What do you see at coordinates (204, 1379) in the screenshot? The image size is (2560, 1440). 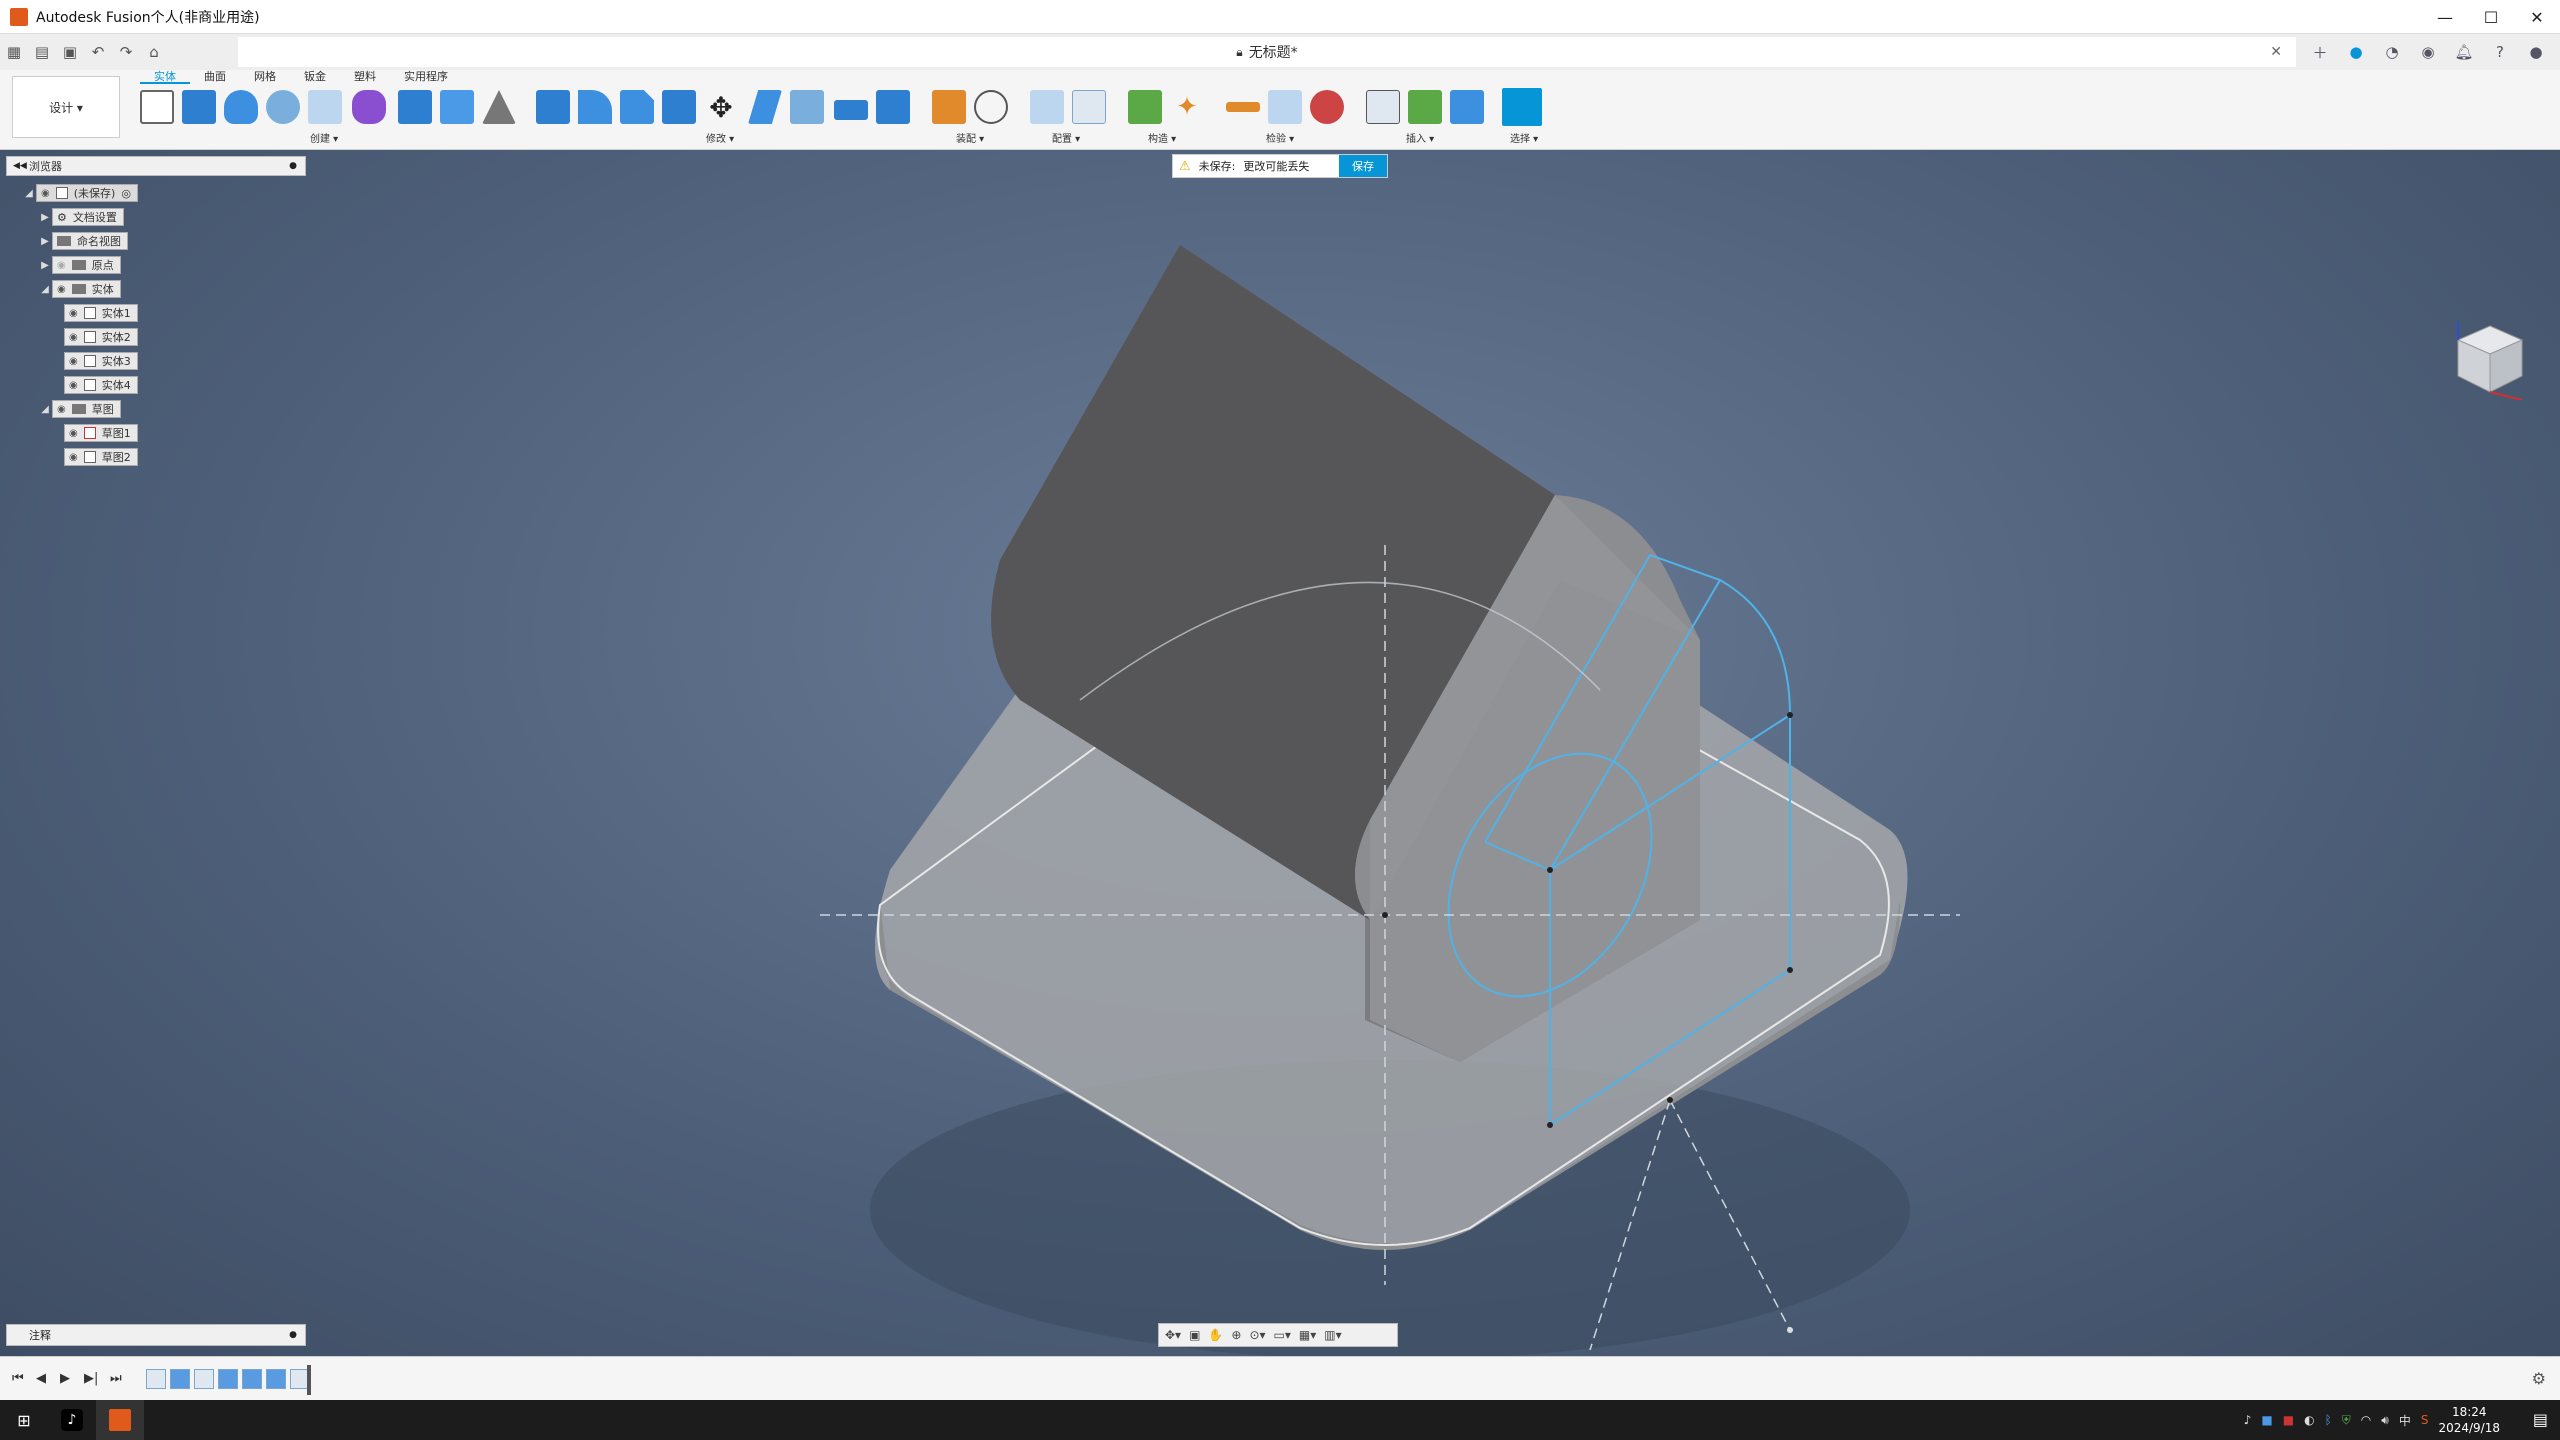 I see `timeline-sketch-feature` at bounding box center [204, 1379].